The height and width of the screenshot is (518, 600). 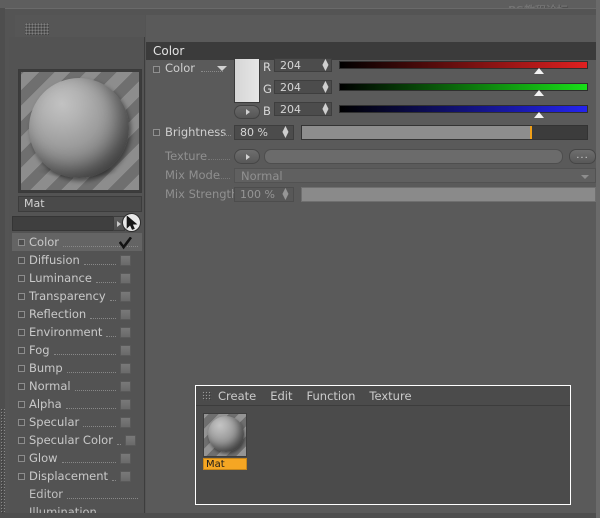 What do you see at coordinates (77, 314) in the screenshot?
I see `channel-row-reflection: Reflection` at bounding box center [77, 314].